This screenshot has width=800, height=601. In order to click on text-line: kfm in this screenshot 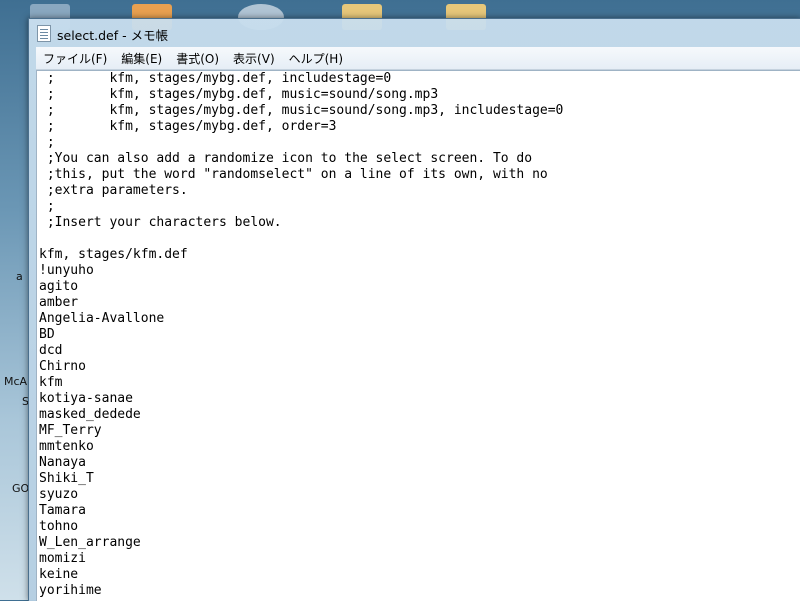, I will do `click(51, 382)`.